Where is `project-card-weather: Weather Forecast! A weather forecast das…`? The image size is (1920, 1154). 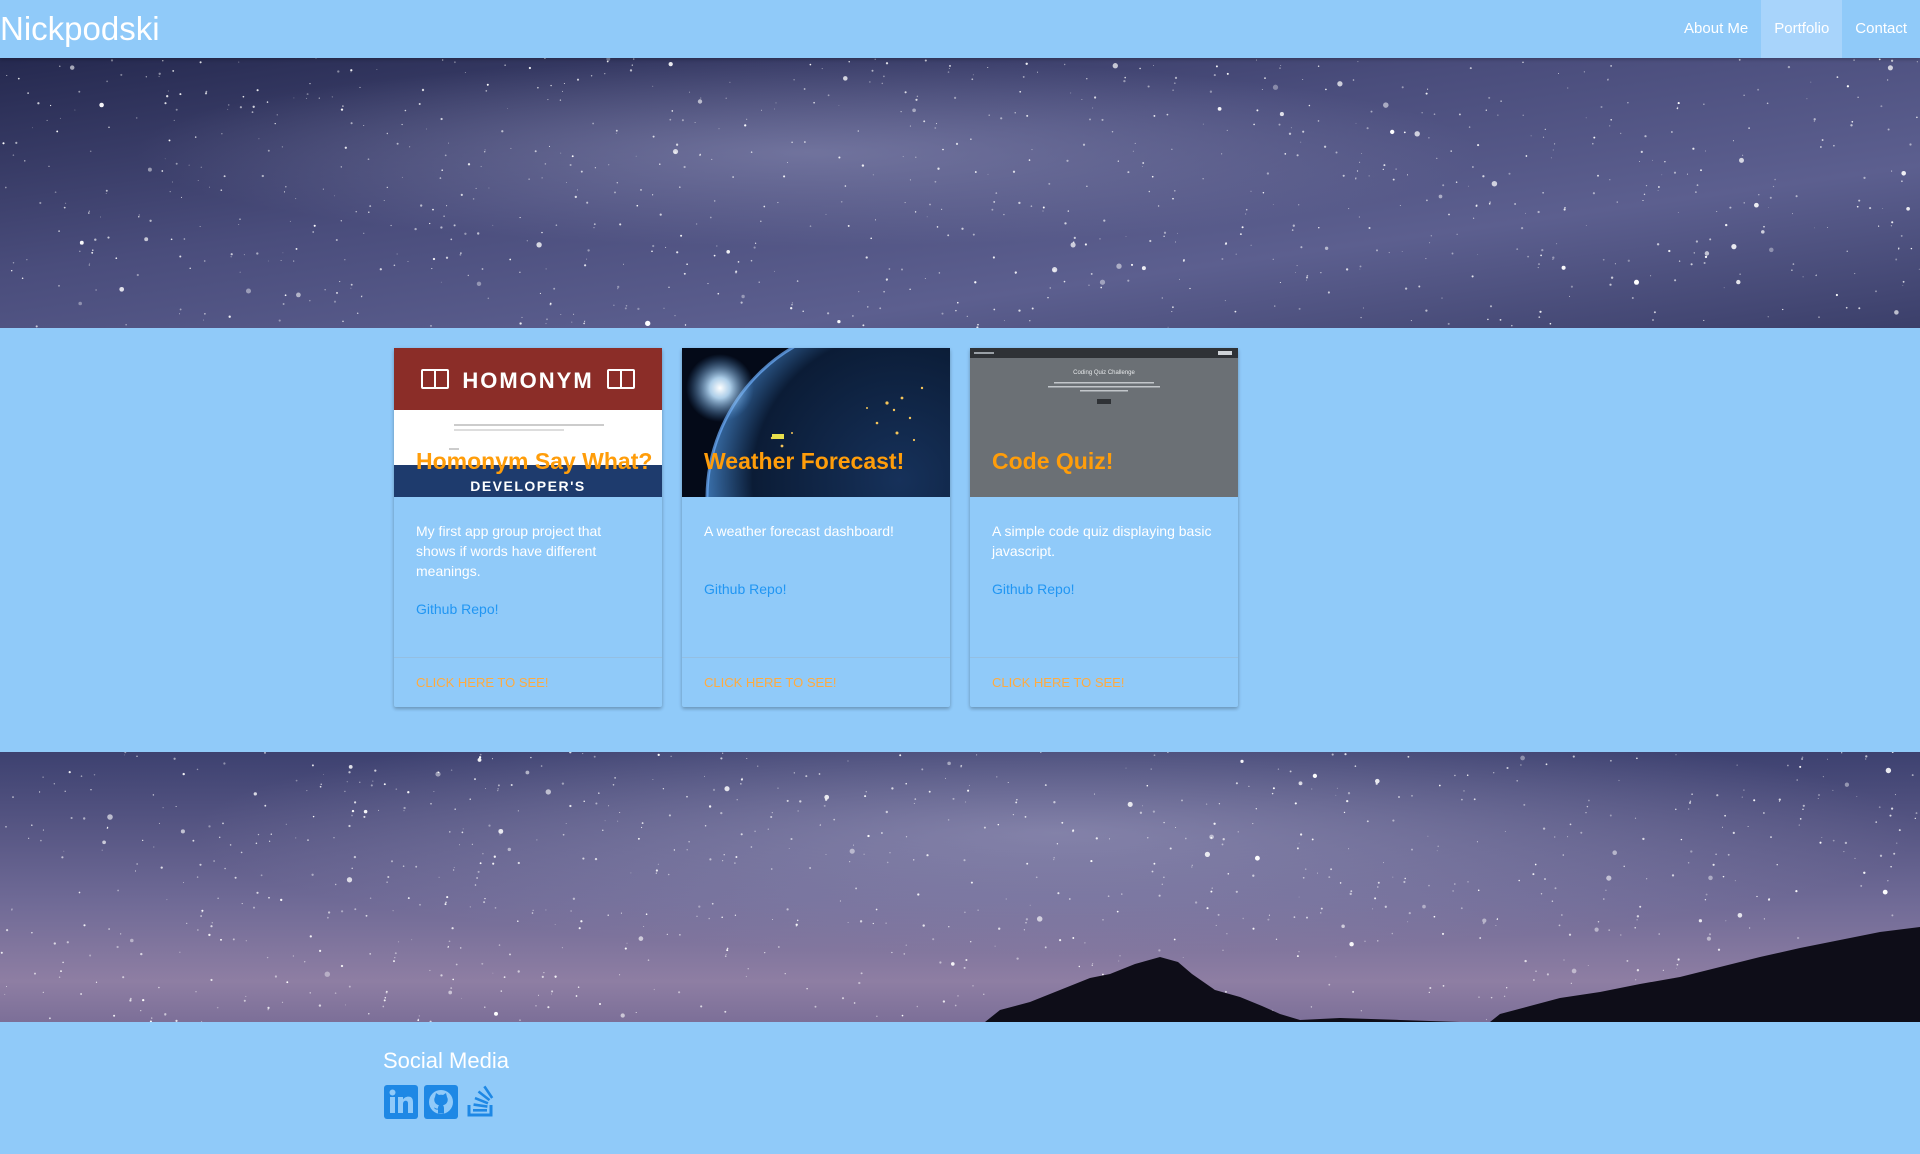
project-card-weather: Weather Forecast! A weather forecast das… is located at coordinates (816, 527).